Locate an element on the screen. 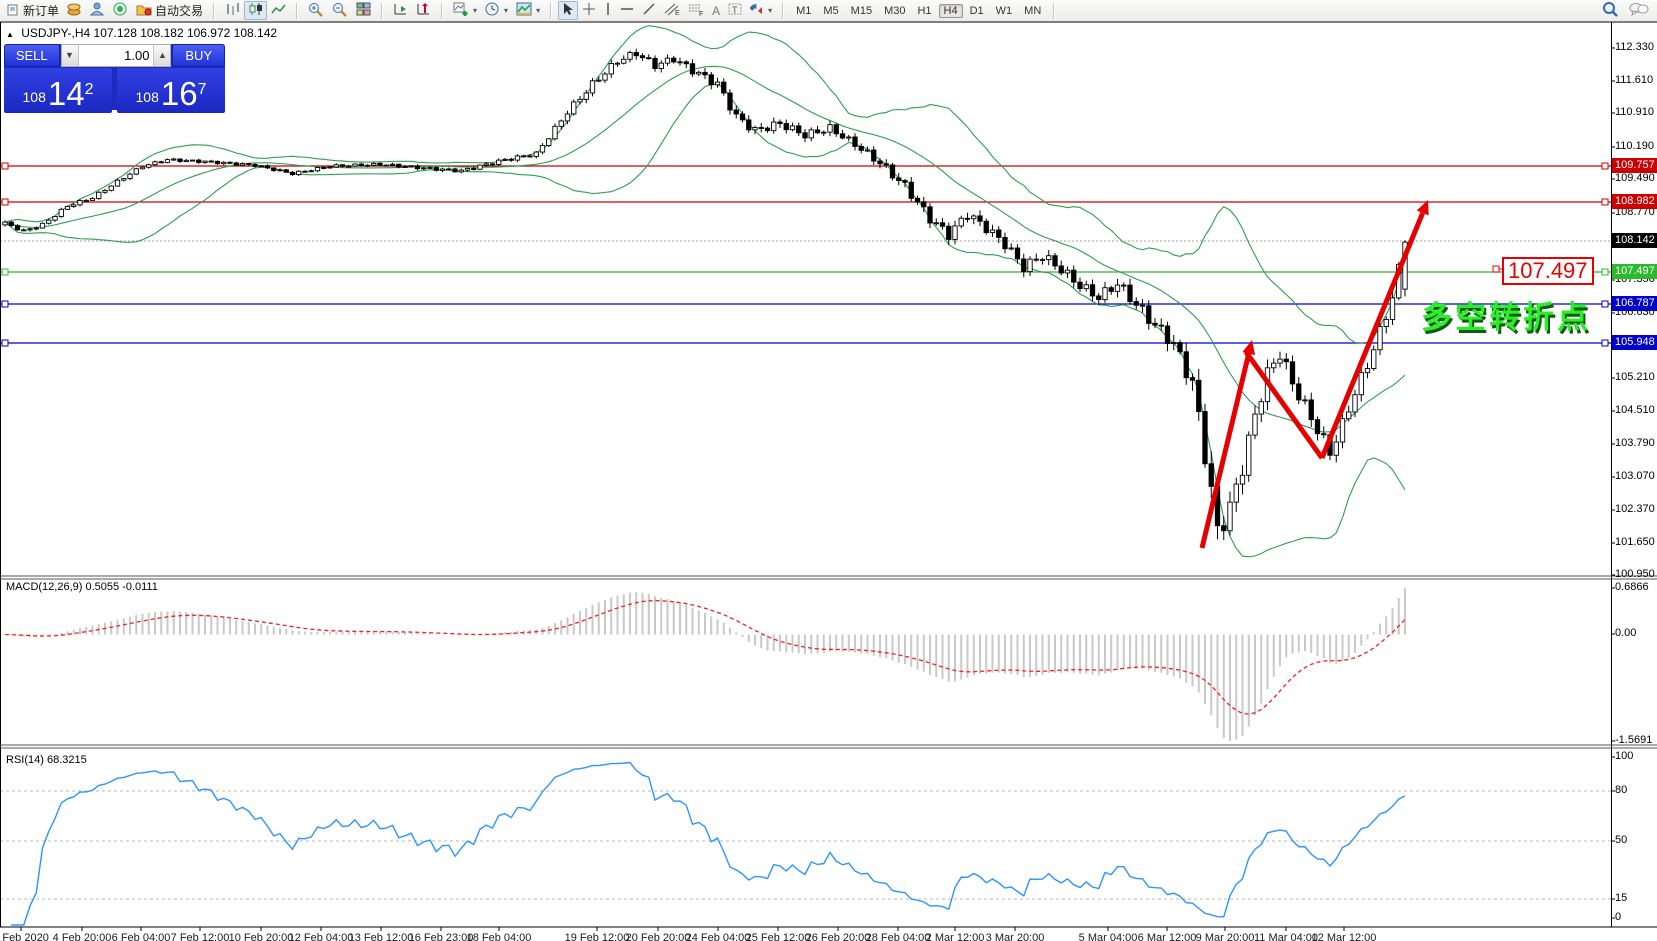 The image size is (1657, 941). rsi-tick-label: 80 is located at coordinates (1621, 790).